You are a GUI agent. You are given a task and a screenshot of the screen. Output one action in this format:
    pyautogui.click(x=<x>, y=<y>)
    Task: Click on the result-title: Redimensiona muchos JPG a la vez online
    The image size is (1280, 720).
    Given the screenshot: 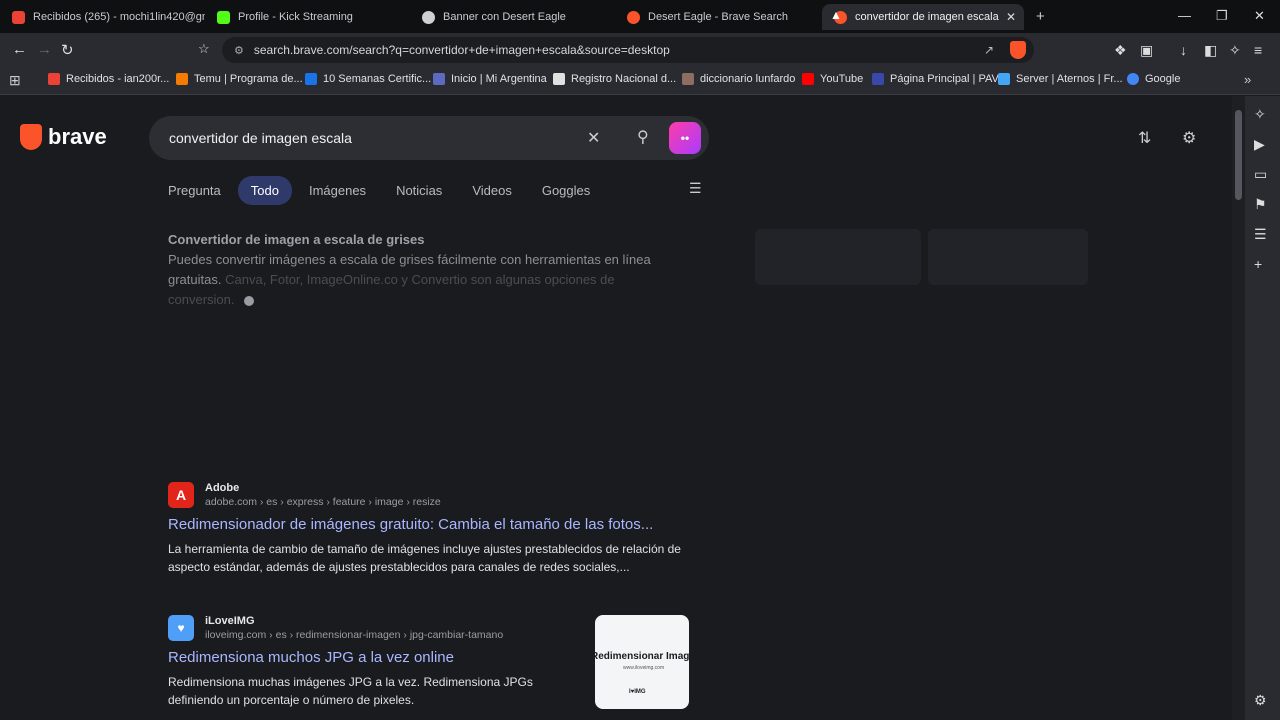 What is the action you would take?
    pyautogui.click(x=311, y=657)
    